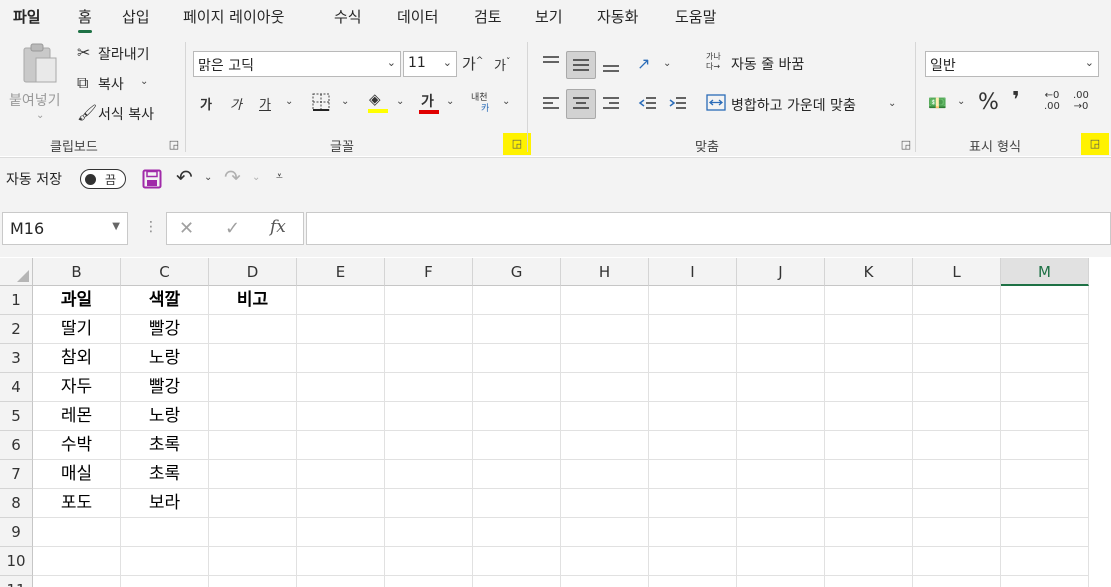 The height and width of the screenshot is (587, 1111). What do you see at coordinates (429, 358) in the screenshot?
I see `cell-f3` at bounding box center [429, 358].